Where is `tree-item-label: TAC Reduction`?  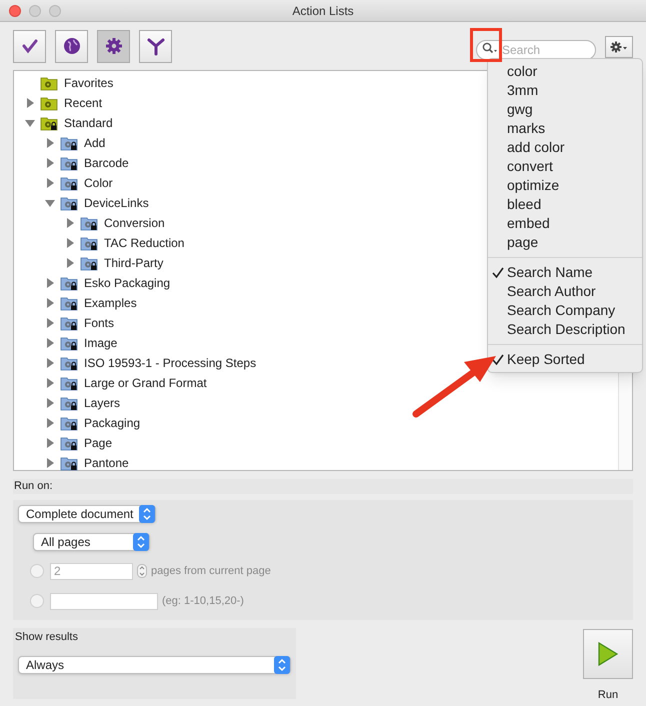
tree-item-label: TAC Reduction is located at coordinates (144, 243).